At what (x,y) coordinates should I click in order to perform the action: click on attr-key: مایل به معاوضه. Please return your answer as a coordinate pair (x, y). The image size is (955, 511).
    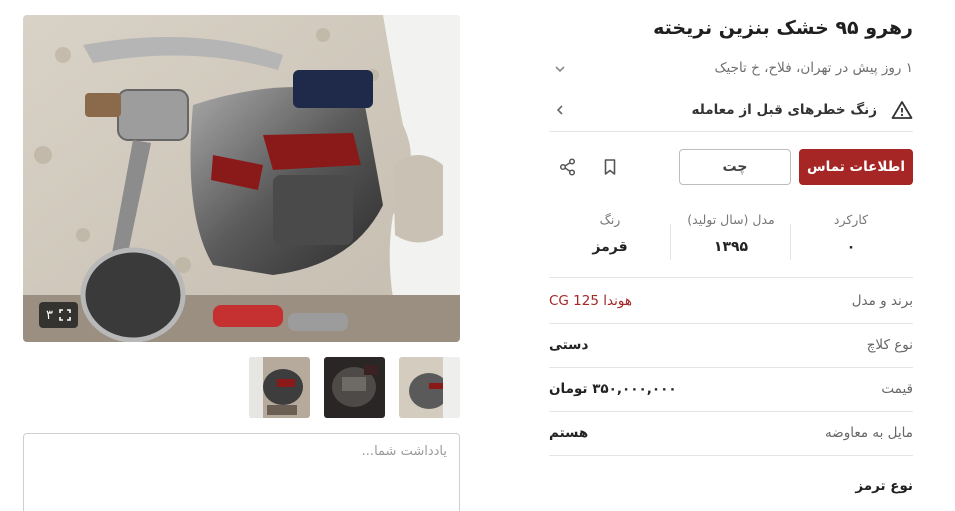
    Looking at the image, I should click on (869, 433).